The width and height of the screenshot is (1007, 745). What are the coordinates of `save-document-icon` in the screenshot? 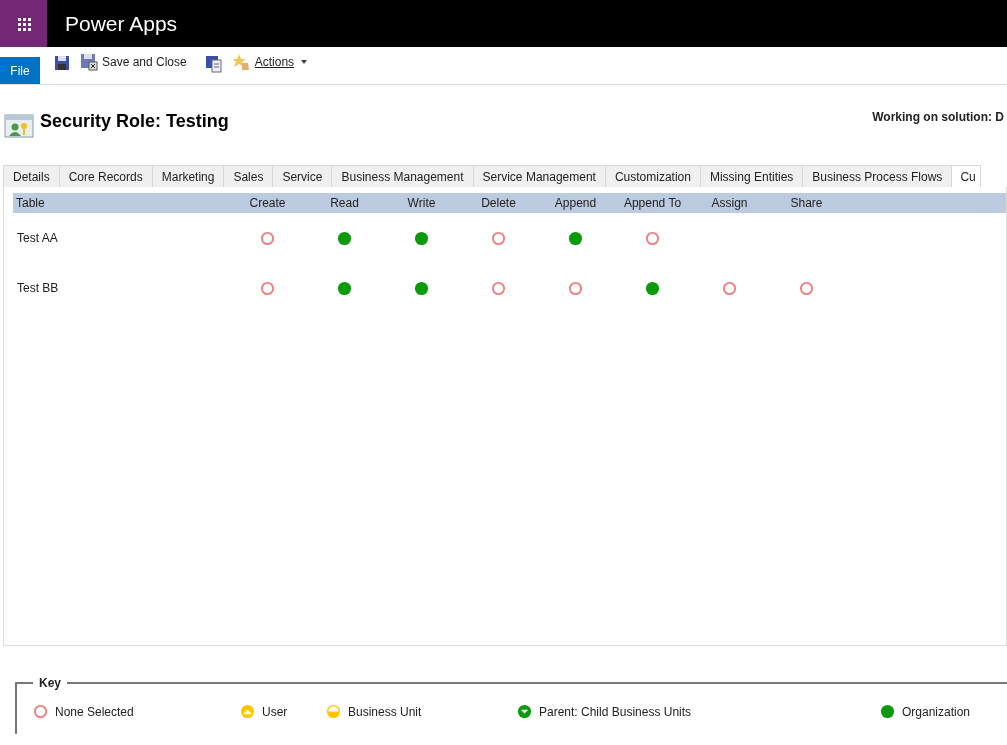 It's located at (213, 64).